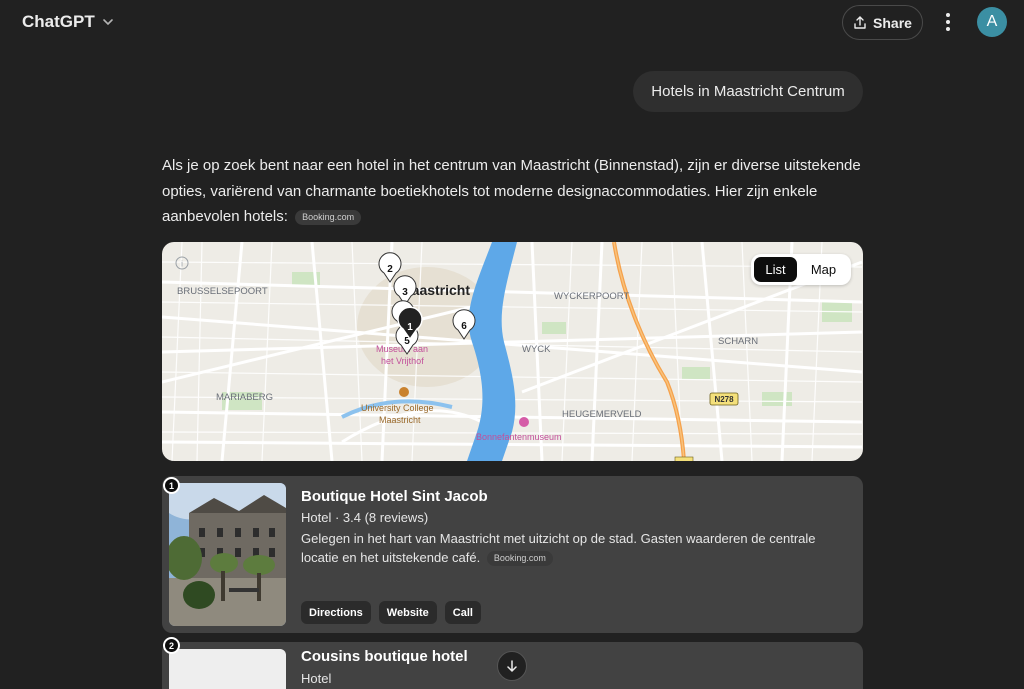  I want to click on hotel-photo-image, so click(227, 554).